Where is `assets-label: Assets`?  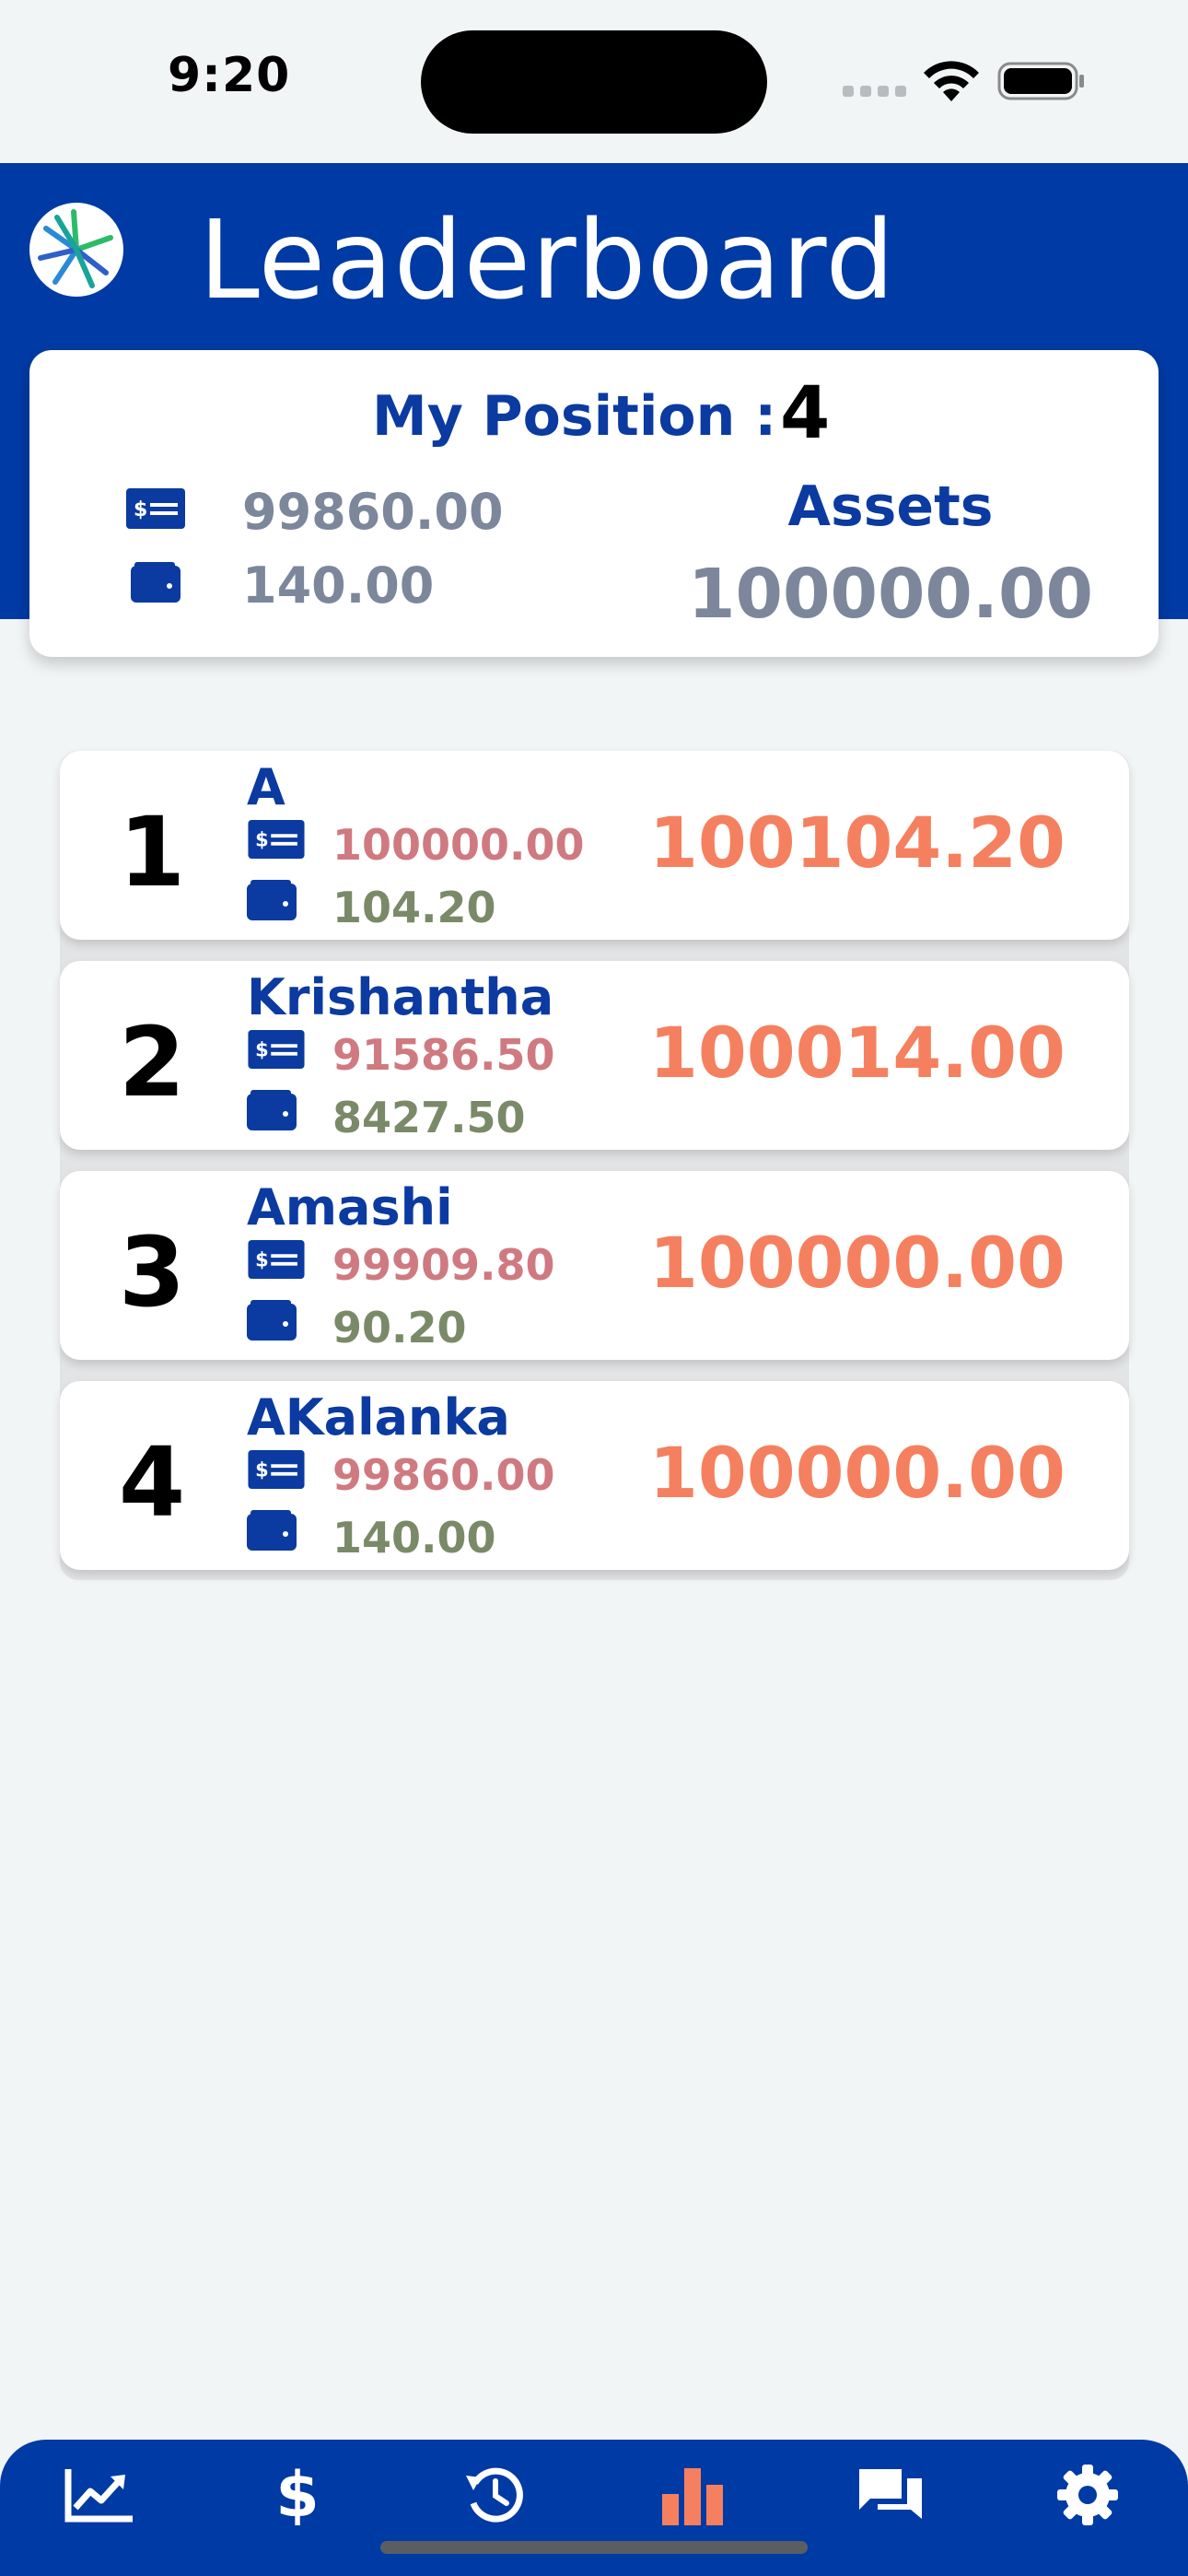 assets-label: Assets is located at coordinates (890, 506).